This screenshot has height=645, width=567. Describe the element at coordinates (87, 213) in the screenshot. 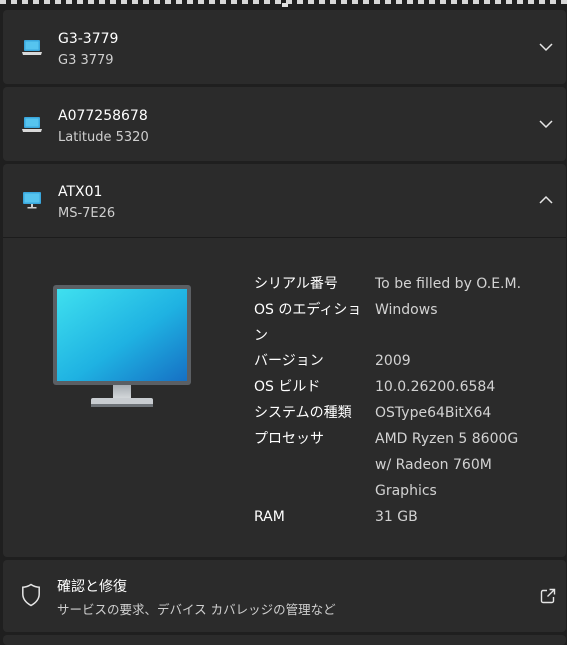

I see `device-model: MS-7E26` at that location.